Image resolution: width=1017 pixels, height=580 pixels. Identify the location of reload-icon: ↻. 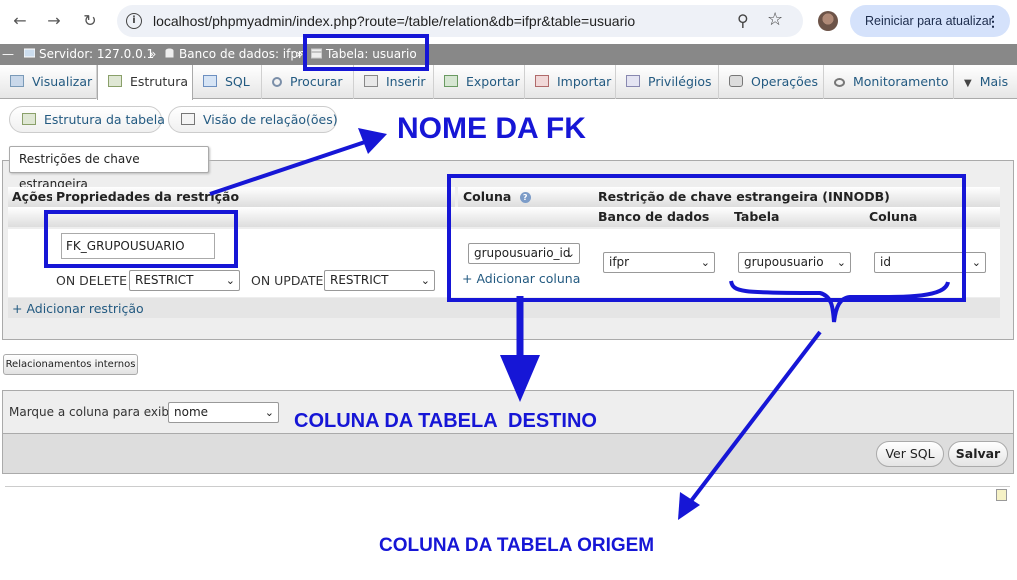
(90, 21).